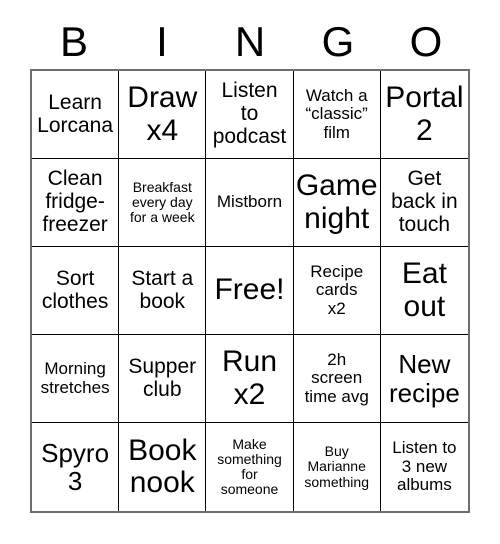  I want to click on bingo-cell-label: Listen to 3 new albums, so click(424, 466).